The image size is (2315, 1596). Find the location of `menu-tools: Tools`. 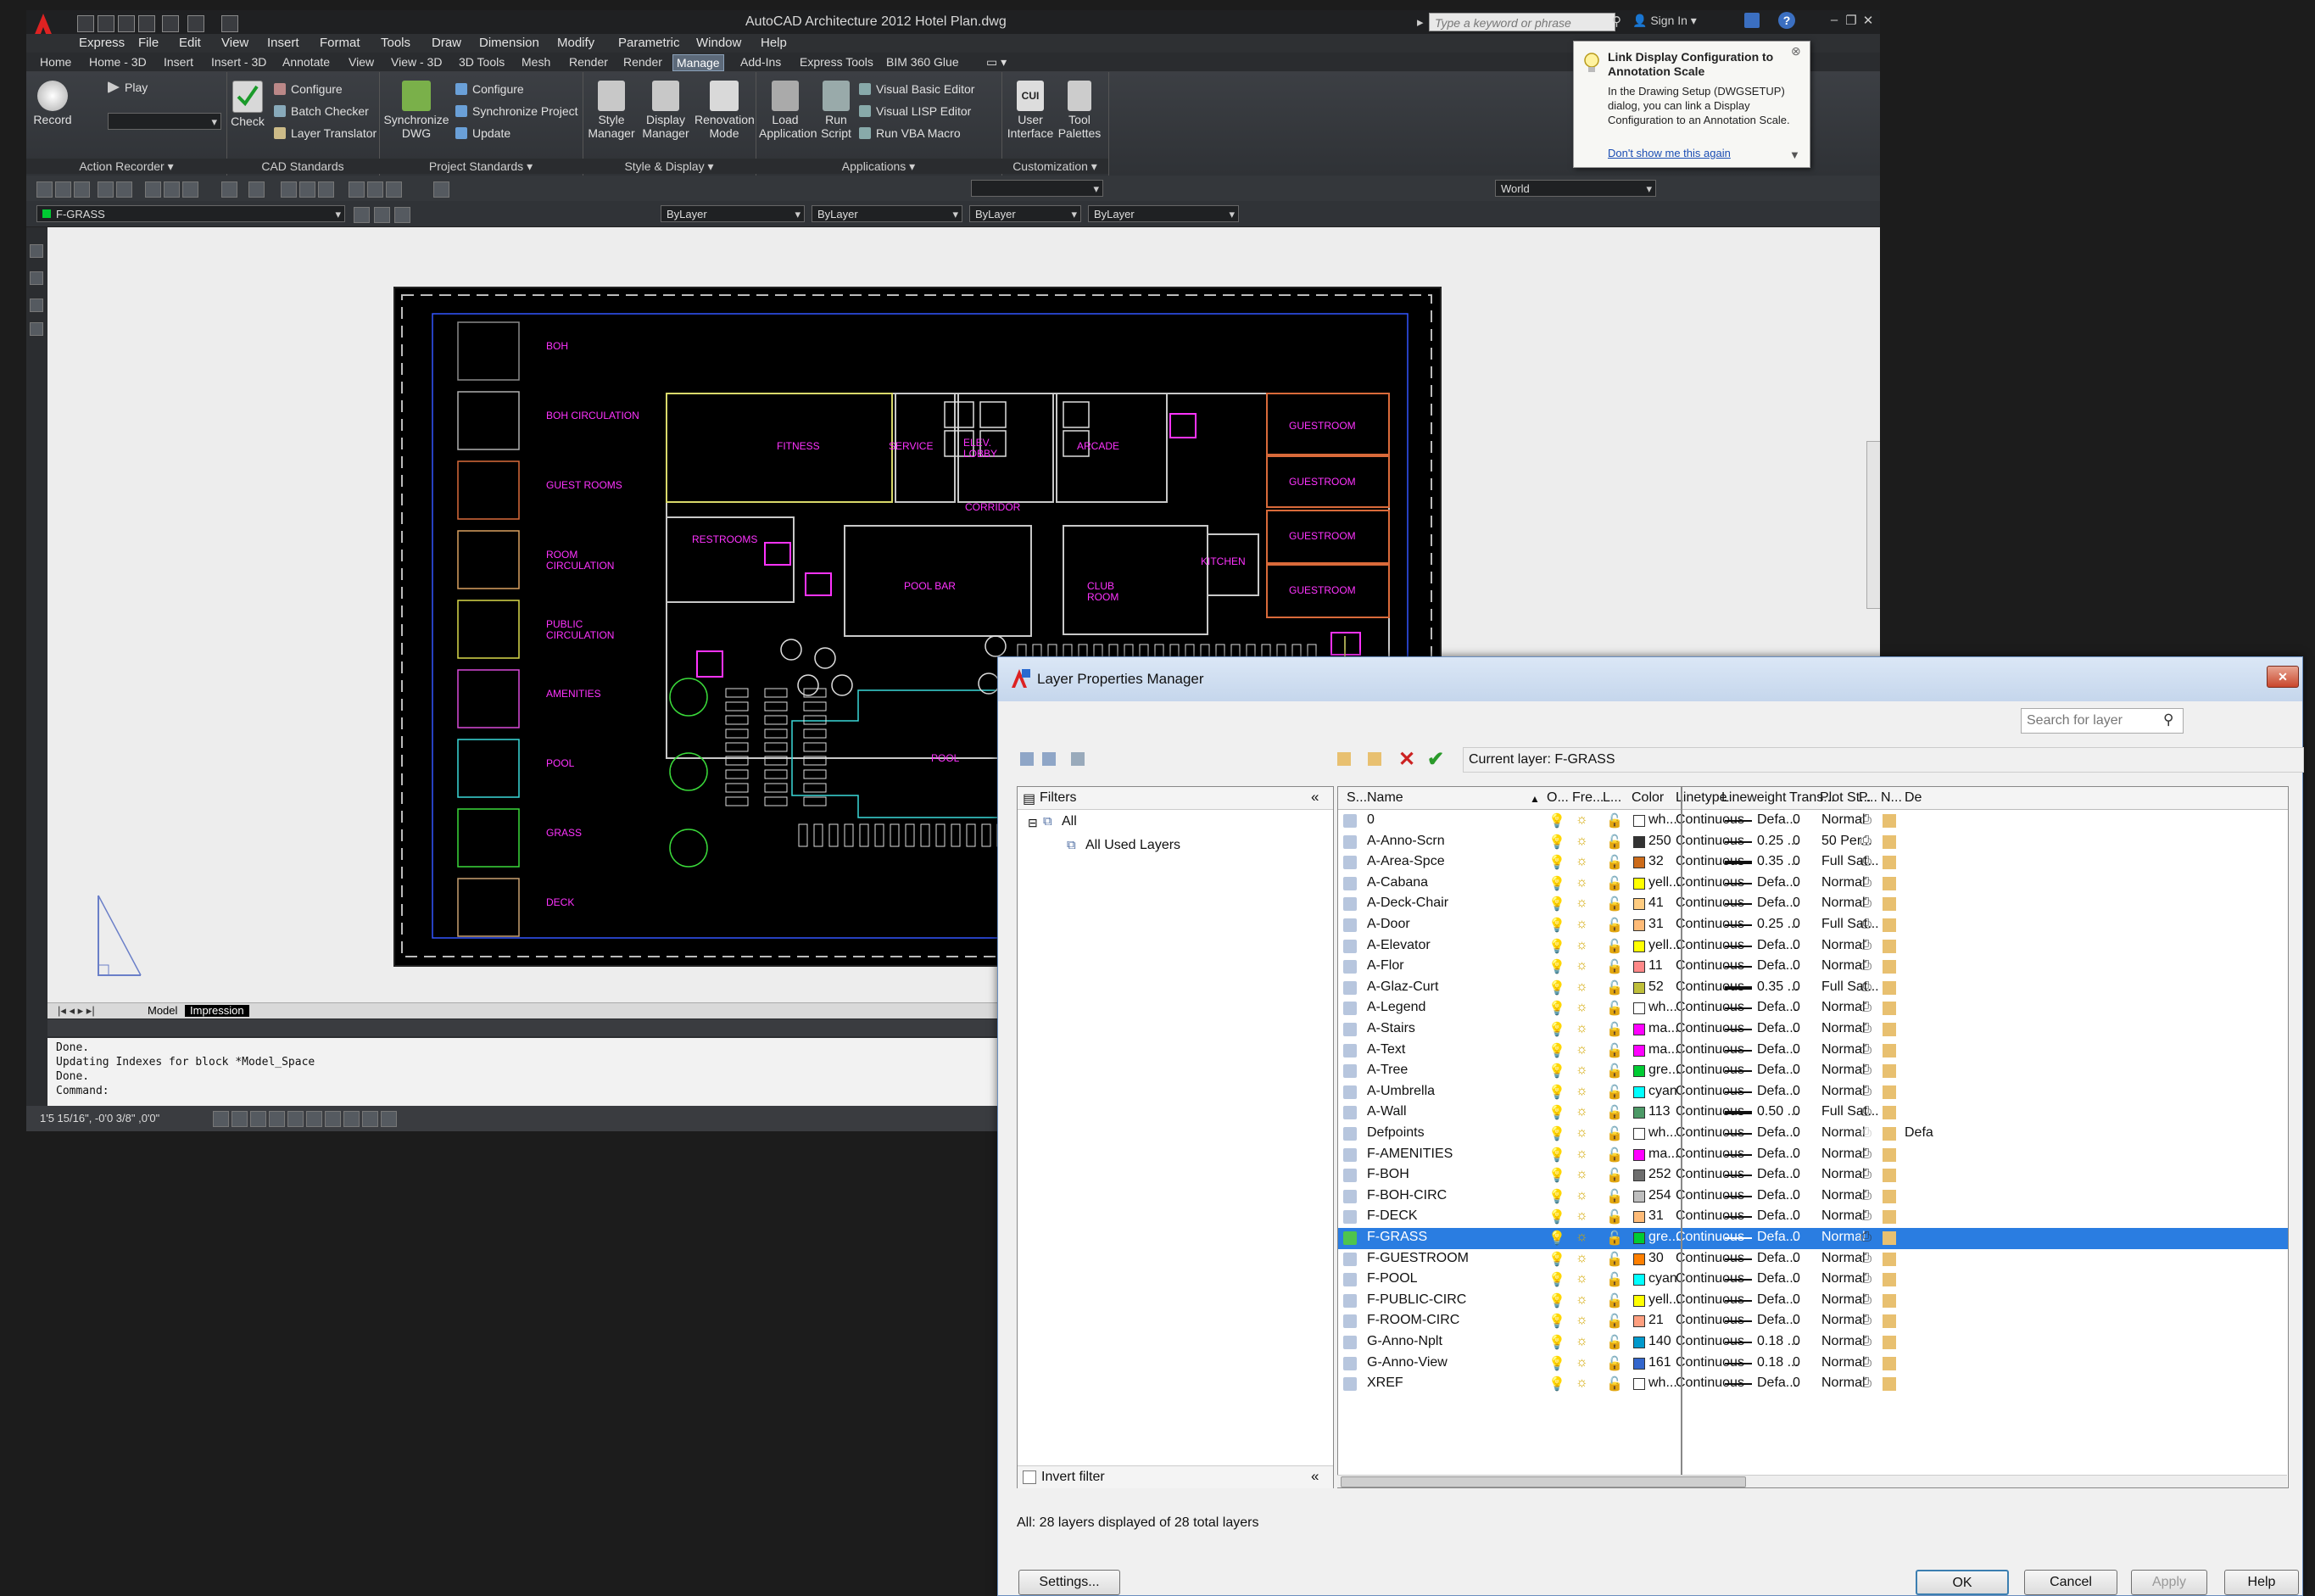

menu-tools: Tools is located at coordinates (395, 43).